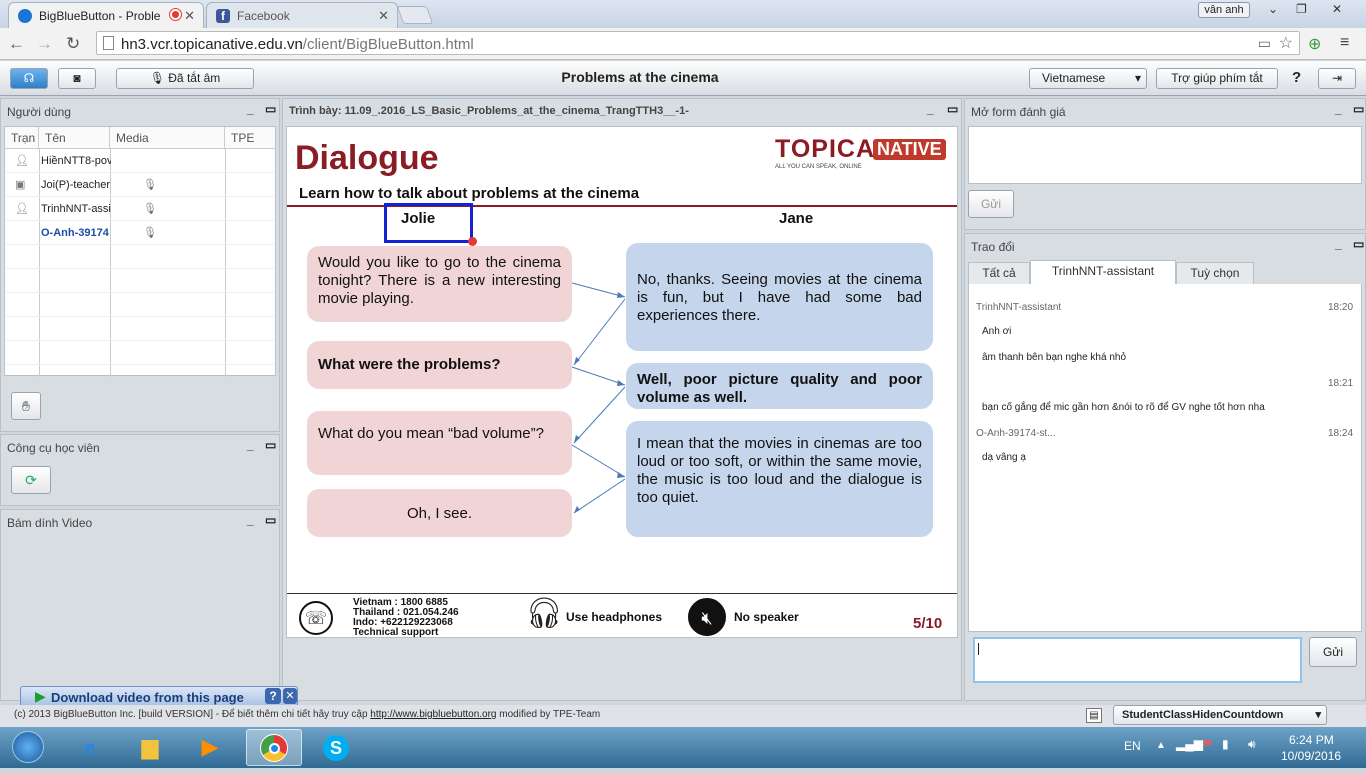 Image resolution: width=1366 pixels, height=774 pixels. Describe the element at coordinates (1296, 77) in the screenshot. I see `help-button: ?` at that location.